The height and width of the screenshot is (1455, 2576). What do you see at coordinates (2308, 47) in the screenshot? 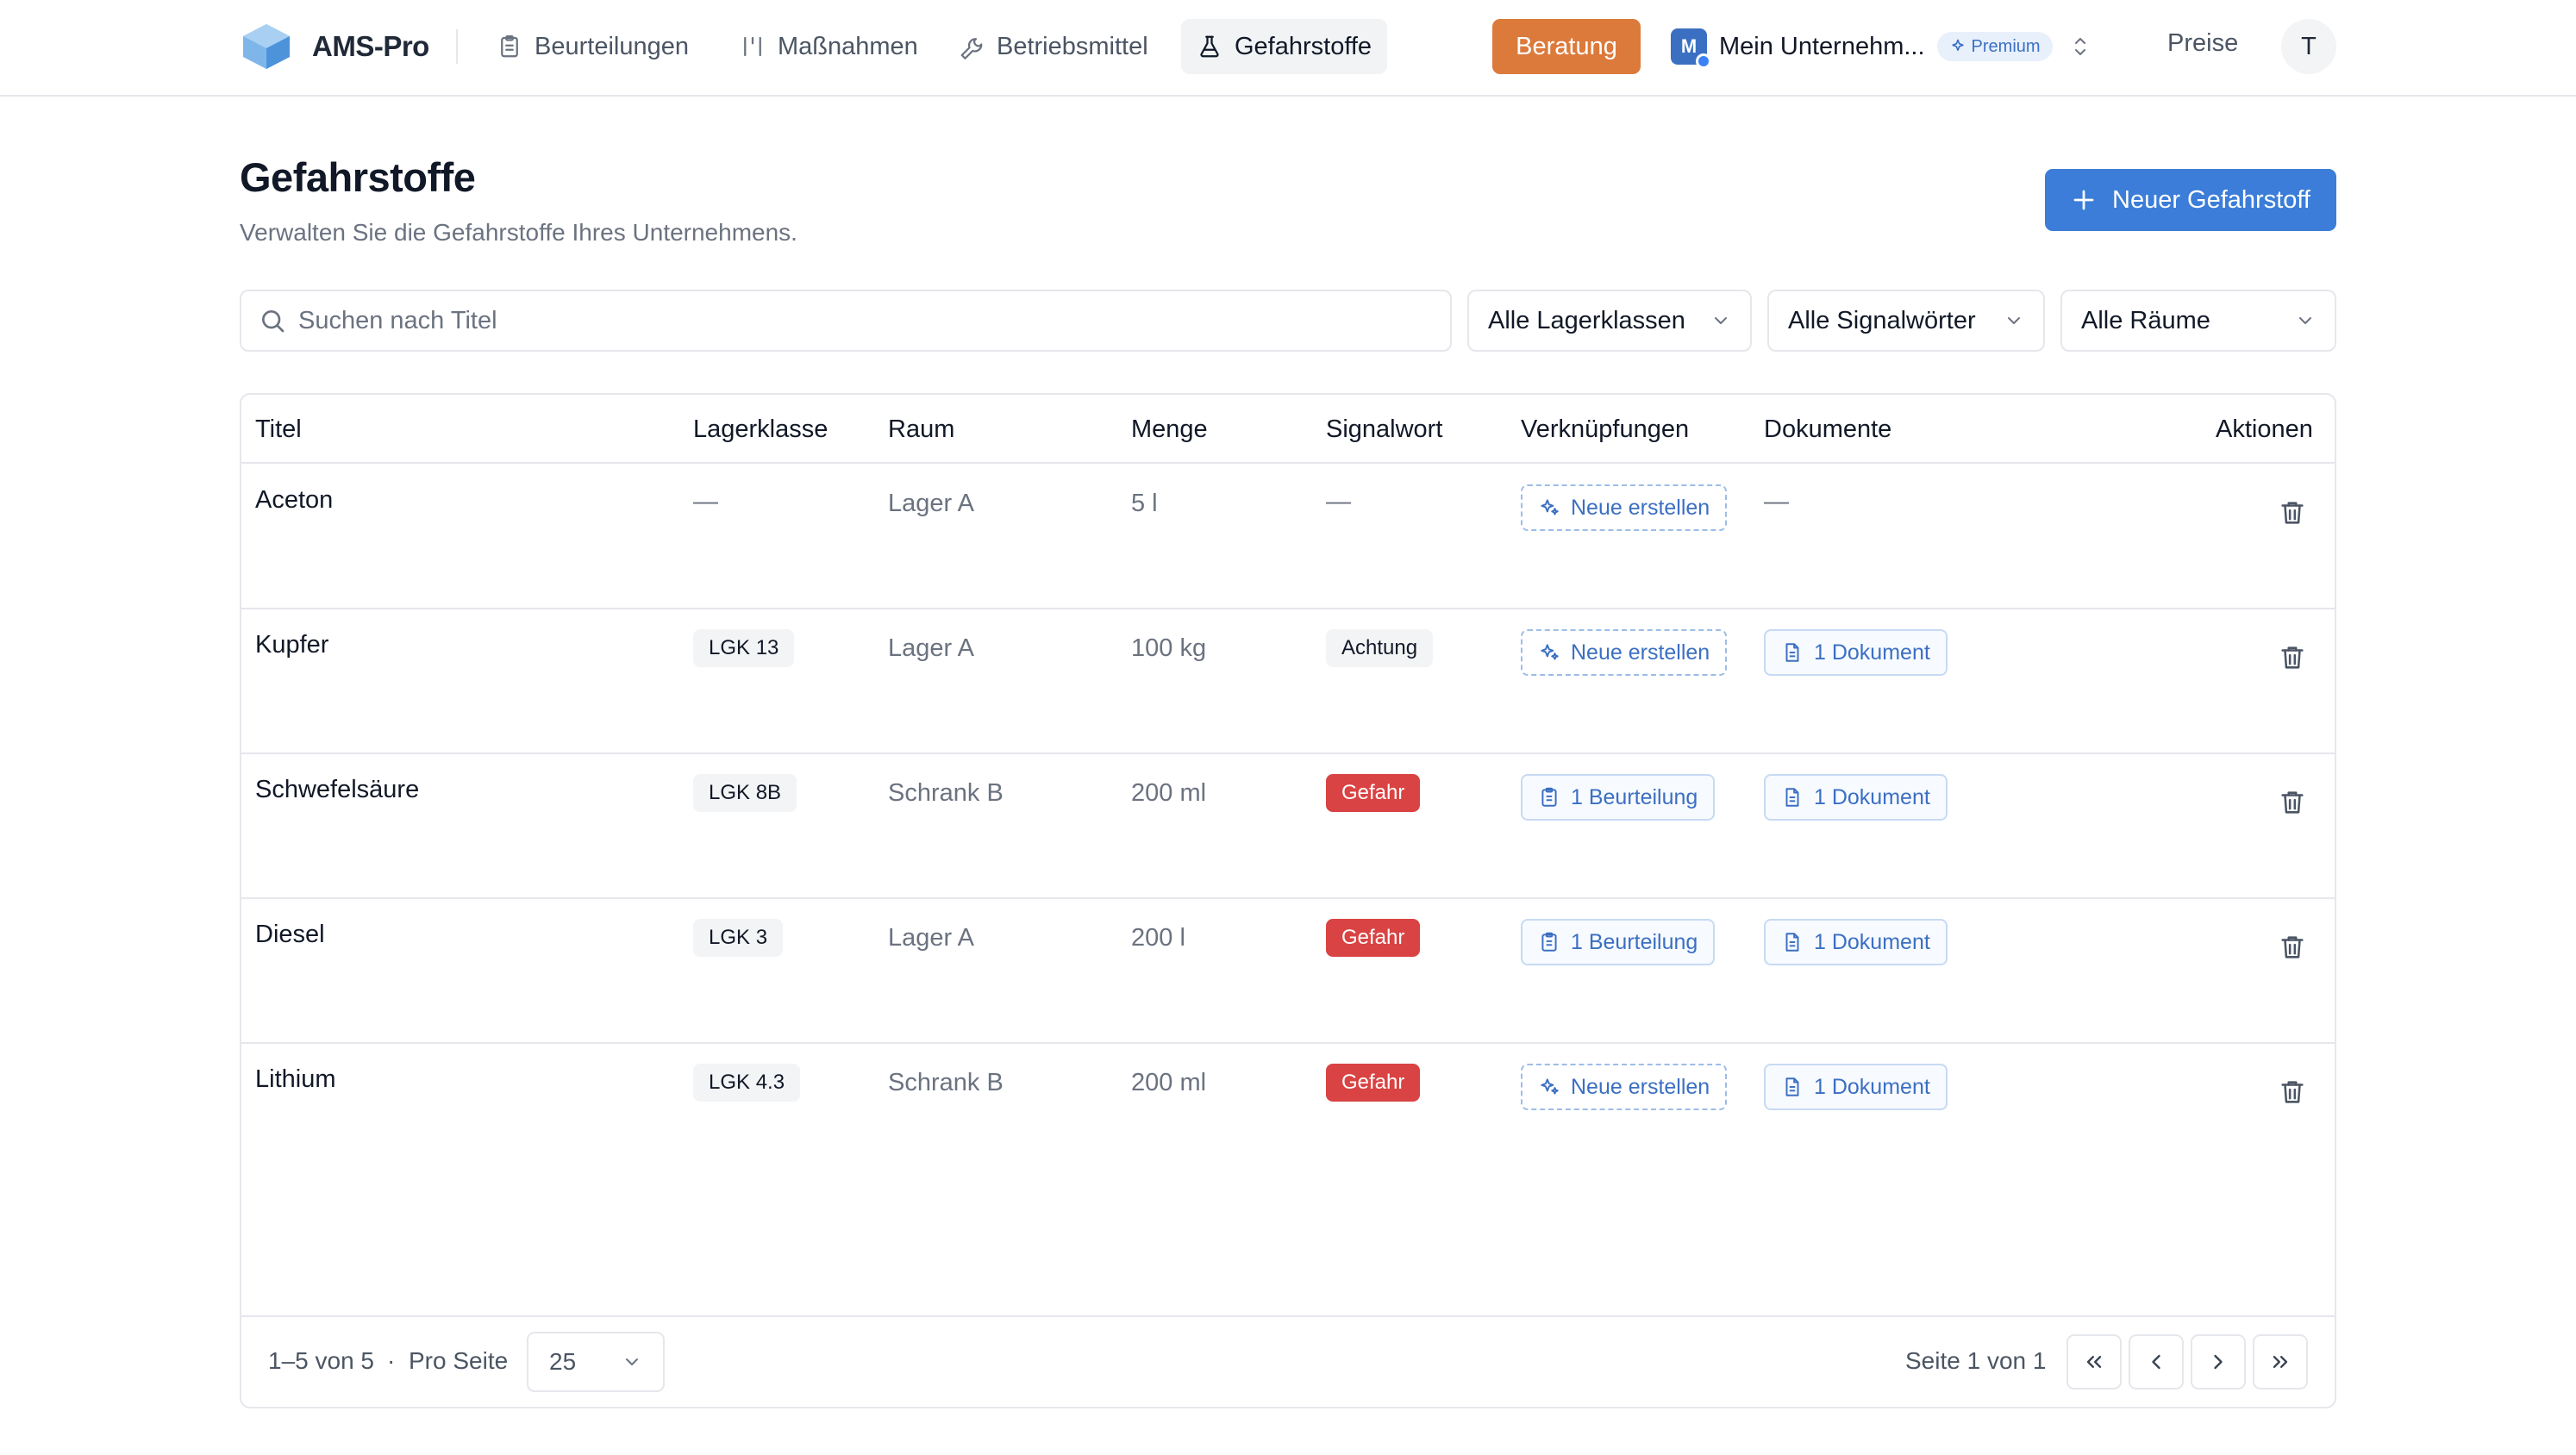
I see `user-avatar: T` at bounding box center [2308, 47].